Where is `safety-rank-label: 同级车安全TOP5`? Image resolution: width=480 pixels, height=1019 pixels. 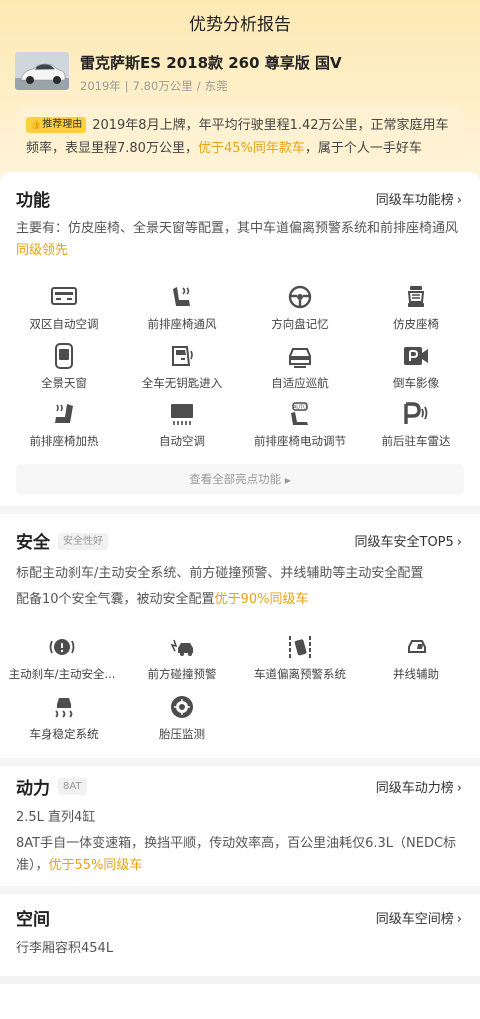 safety-rank-label: 同级车安全TOP5 is located at coordinates (404, 542).